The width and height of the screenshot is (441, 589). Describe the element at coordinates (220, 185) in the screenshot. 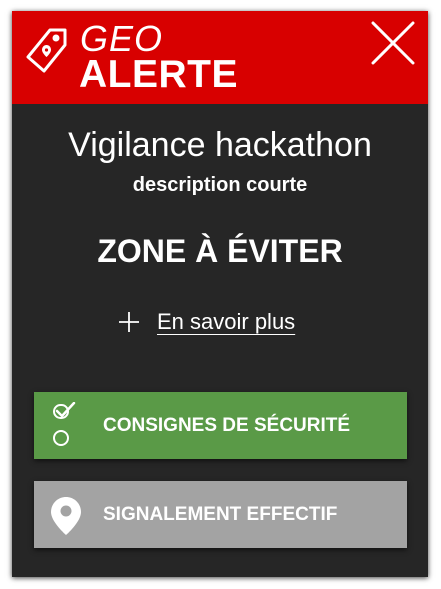

I see `alert-description: description courte` at that location.